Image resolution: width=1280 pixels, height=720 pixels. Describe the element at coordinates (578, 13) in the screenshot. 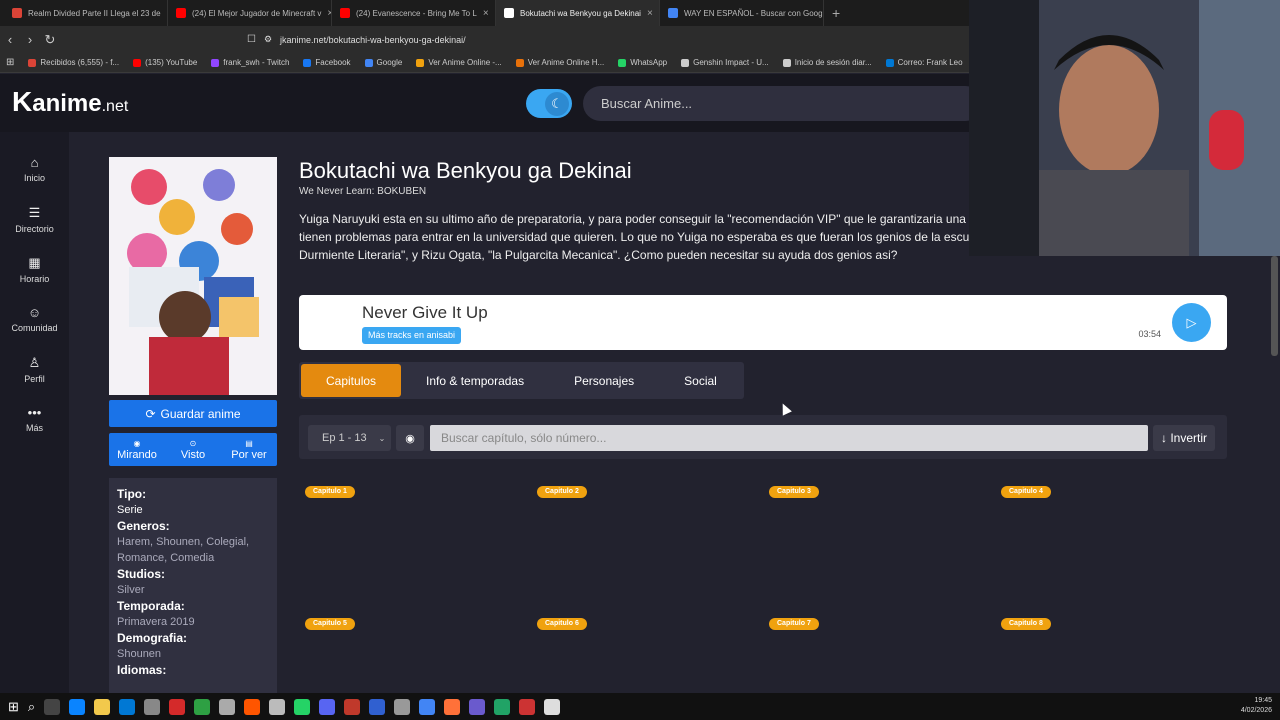

I see `browser-tab: Bokutachi wa Benkyou ga Dekinai ×` at that location.